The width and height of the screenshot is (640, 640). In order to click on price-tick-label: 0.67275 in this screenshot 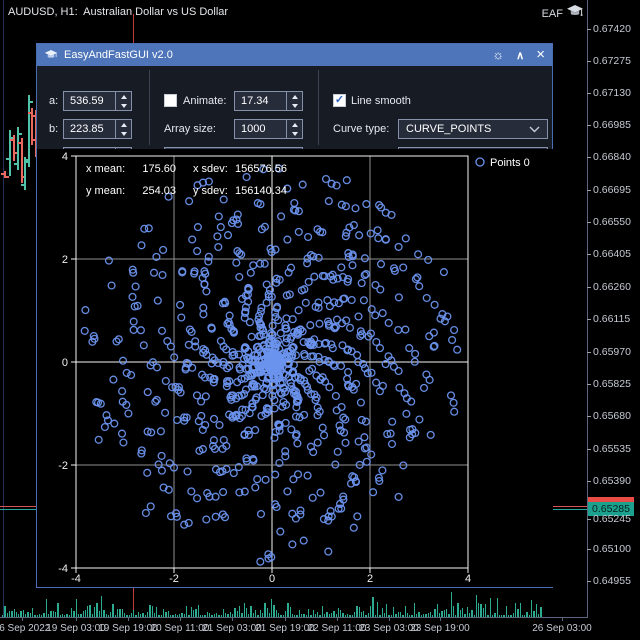, I will do `click(612, 61)`.